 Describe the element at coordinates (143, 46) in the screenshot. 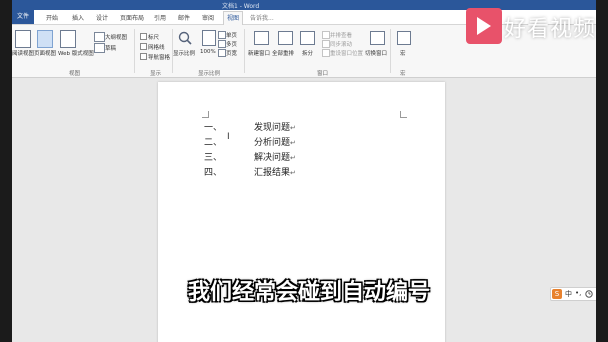

I see `gridlines-checkbox` at that location.